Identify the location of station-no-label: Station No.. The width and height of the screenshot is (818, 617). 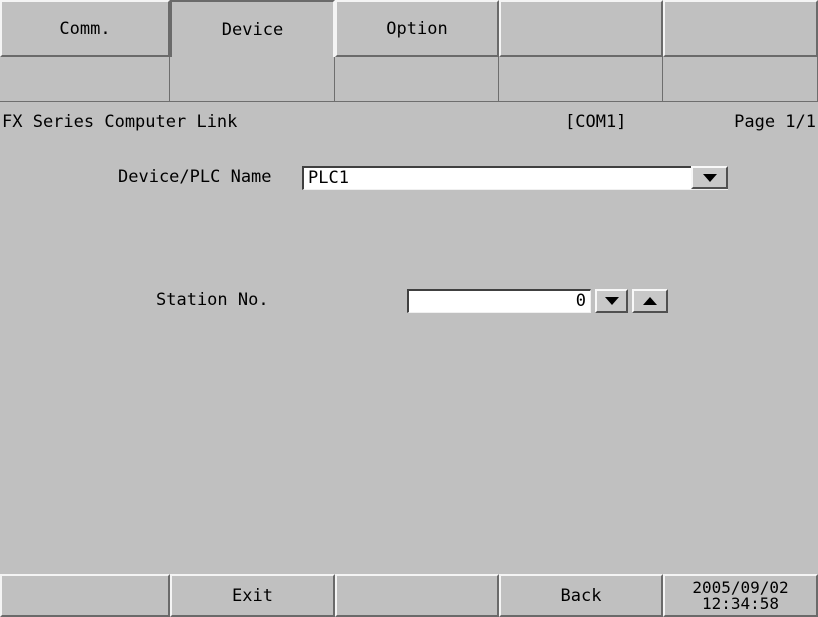
(212, 300).